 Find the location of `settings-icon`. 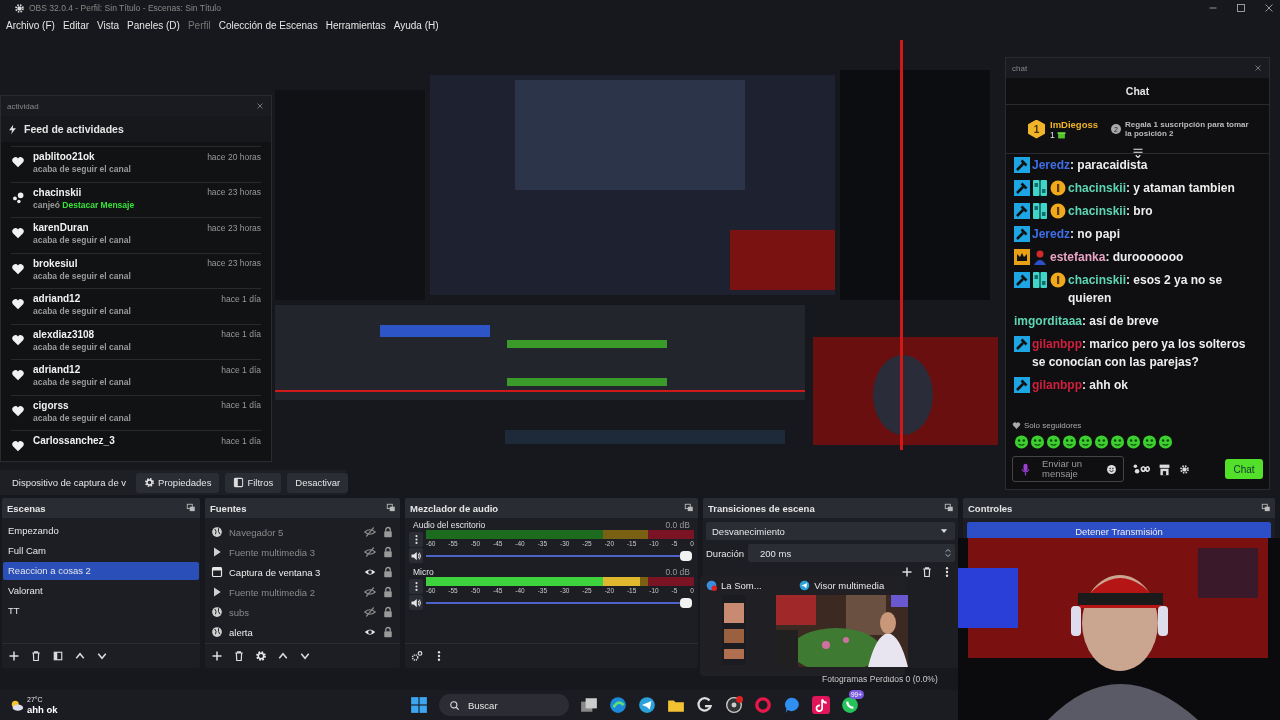

settings-icon is located at coordinates (1184, 469).